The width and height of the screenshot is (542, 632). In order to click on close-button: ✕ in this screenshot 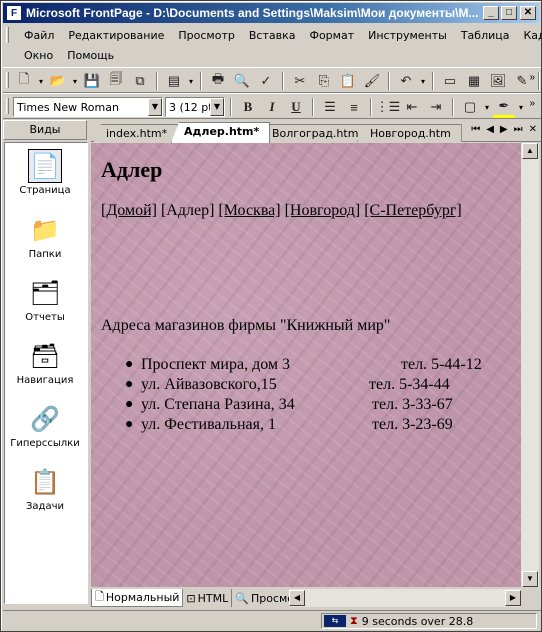, I will do `click(528, 13)`.